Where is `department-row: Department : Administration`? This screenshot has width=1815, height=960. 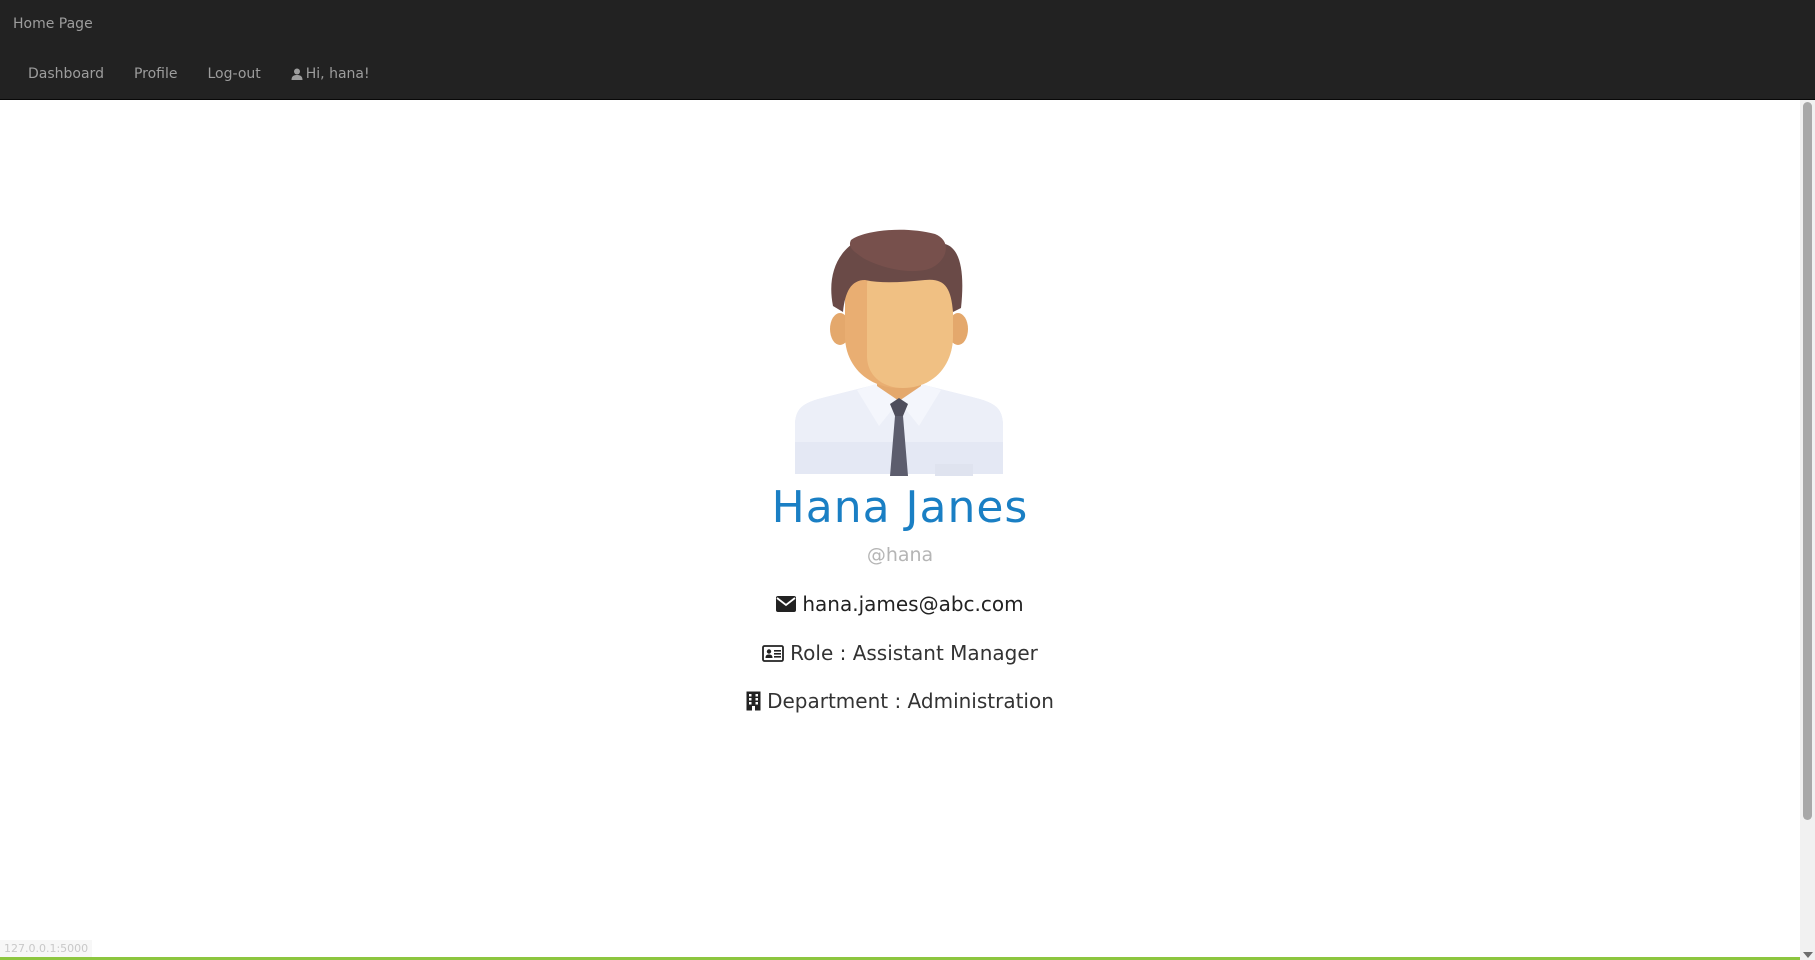 department-row: Department : Administration is located at coordinates (900, 701).